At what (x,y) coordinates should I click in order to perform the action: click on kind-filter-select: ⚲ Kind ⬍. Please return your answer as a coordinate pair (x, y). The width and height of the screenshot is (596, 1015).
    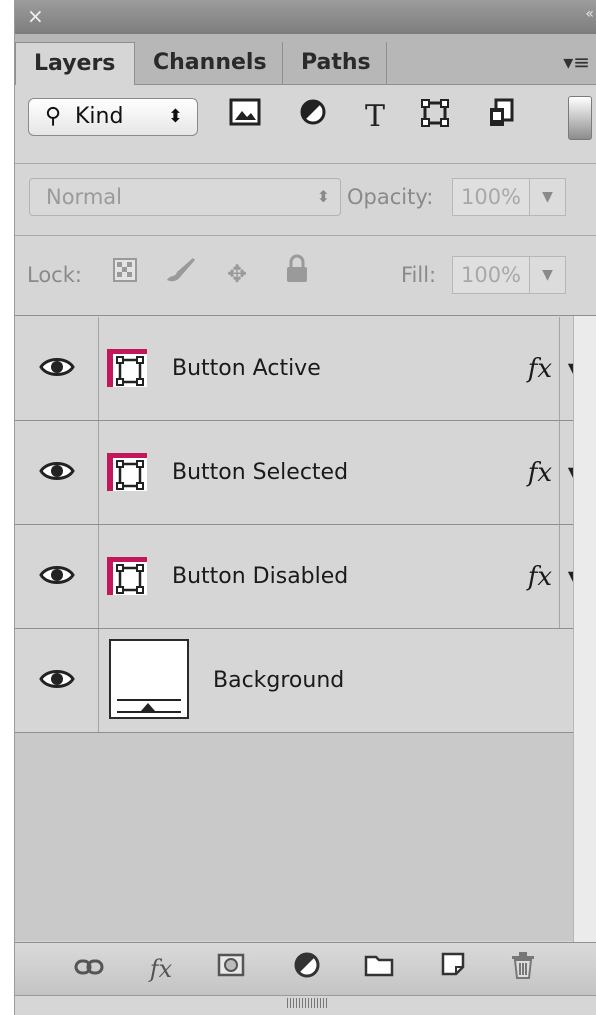
    Looking at the image, I should click on (113, 117).